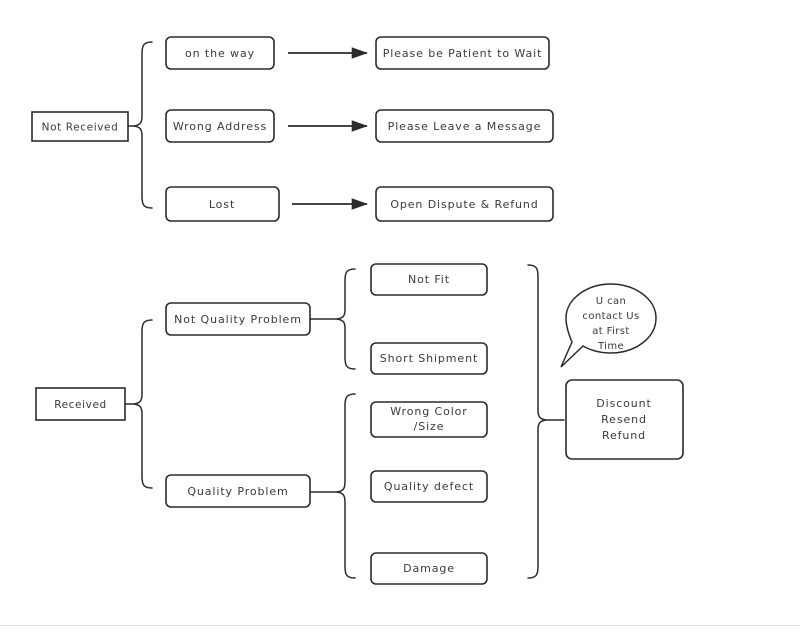 This screenshot has width=800, height=638. I want to click on node-please-be-patient: Please be Patient to Wait, so click(462, 53).